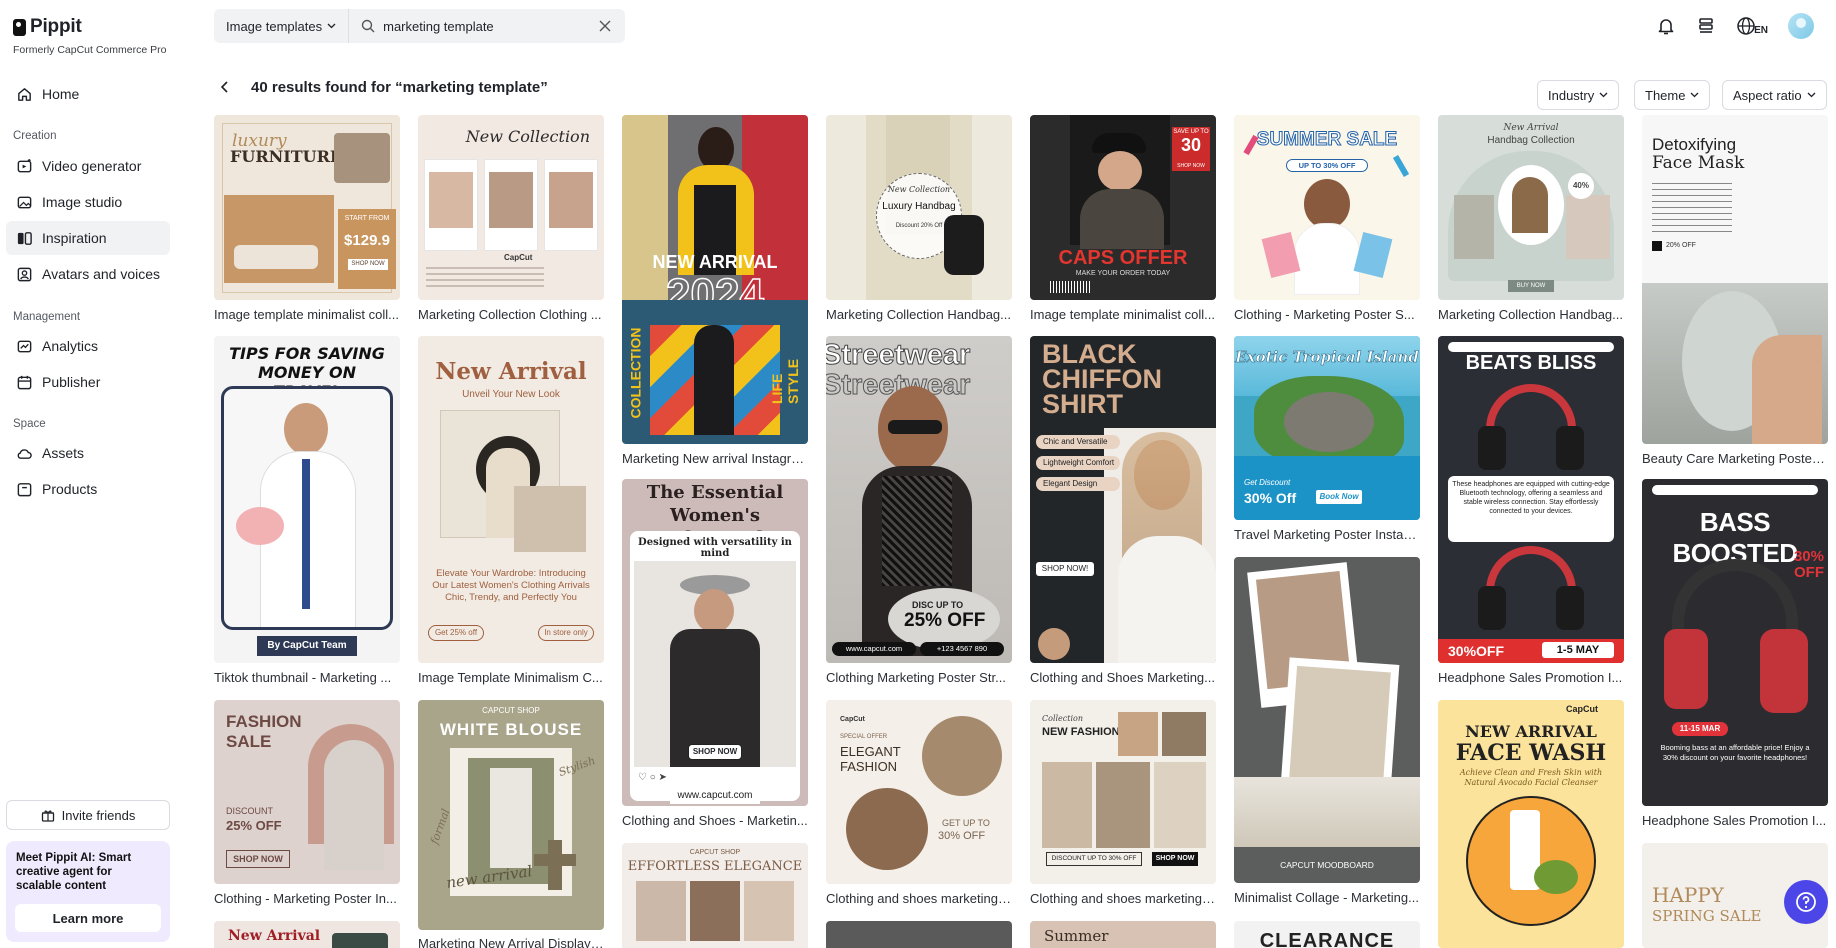  I want to click on template-thumbnail: SUMMER SALE UP TO 30% OFF, so click(1327, 207).